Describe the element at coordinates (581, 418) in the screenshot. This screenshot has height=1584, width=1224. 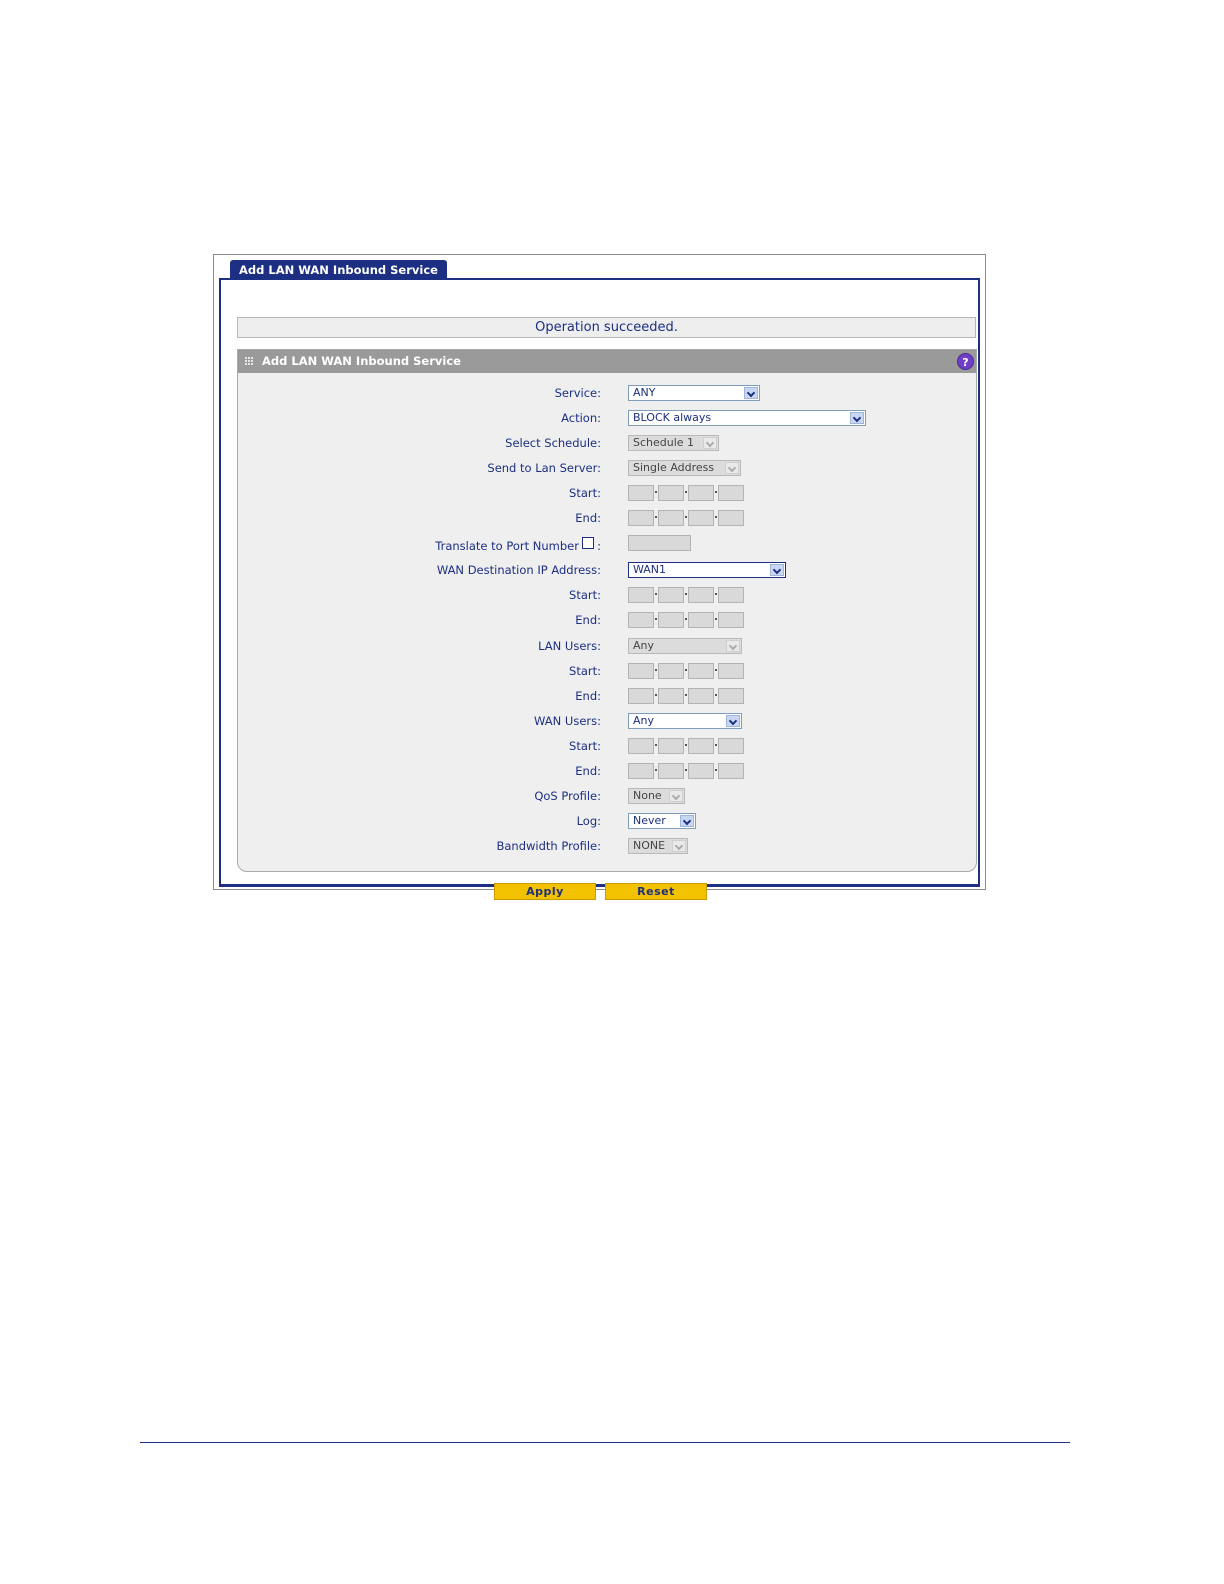
I see `action-label: Action:` at that location.